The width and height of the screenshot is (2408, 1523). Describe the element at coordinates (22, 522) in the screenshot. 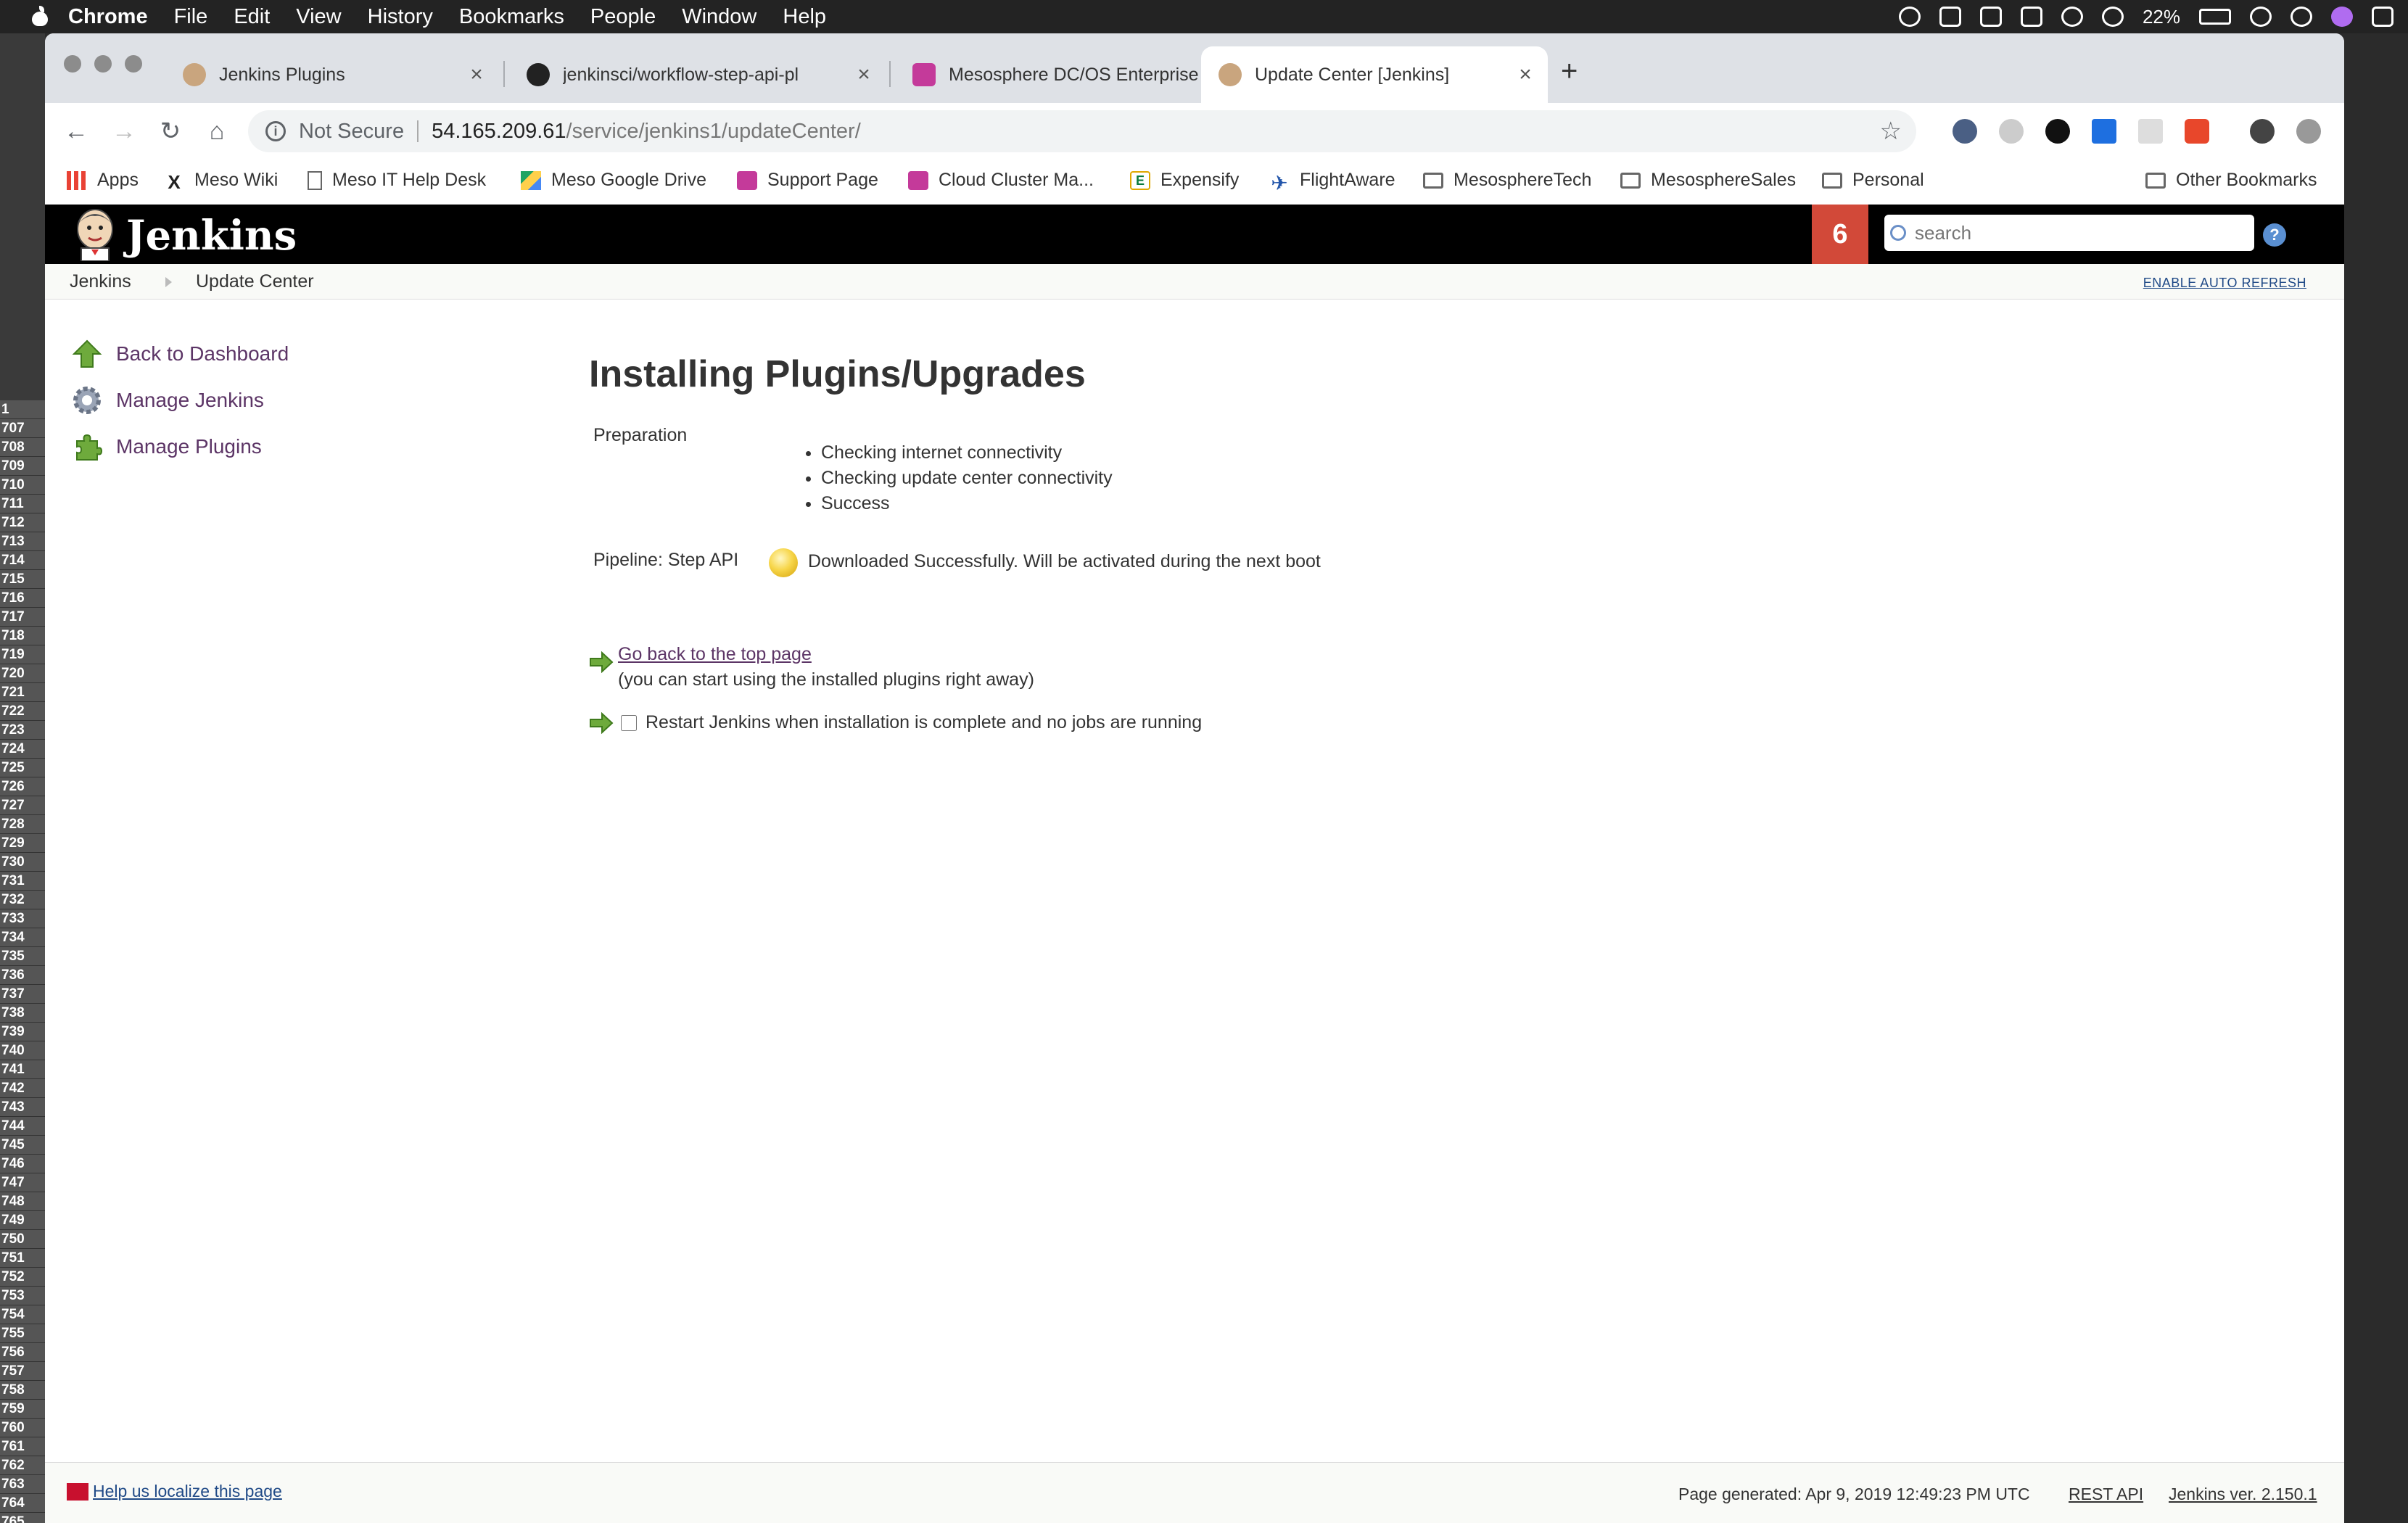

I see `spreadsheet-row-number: 712` at that location.